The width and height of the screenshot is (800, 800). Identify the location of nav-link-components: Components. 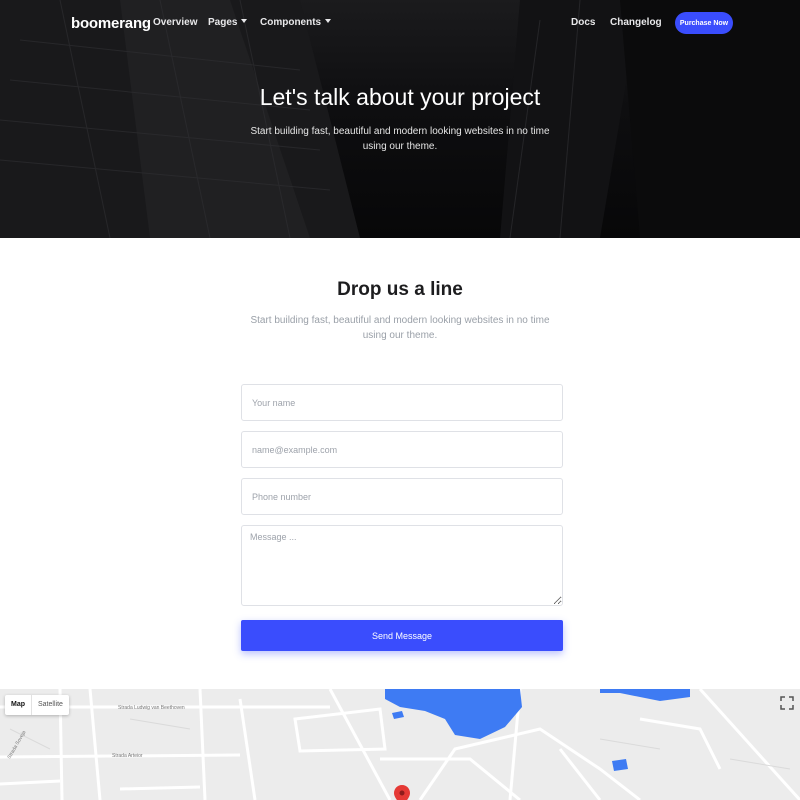
(296, 22).